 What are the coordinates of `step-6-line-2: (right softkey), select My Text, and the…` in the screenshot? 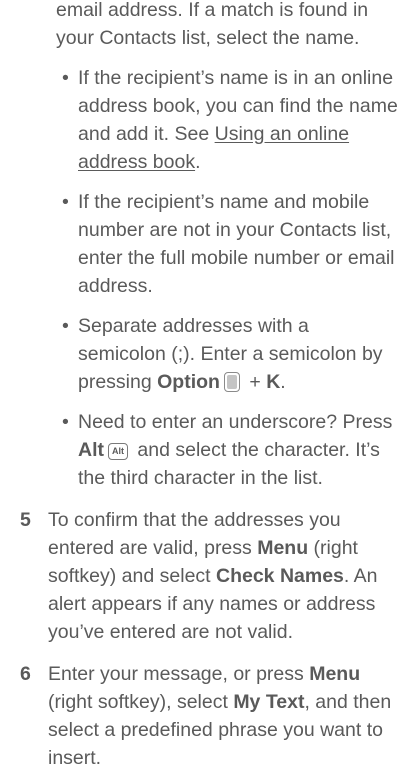 It's located at (230, 702).